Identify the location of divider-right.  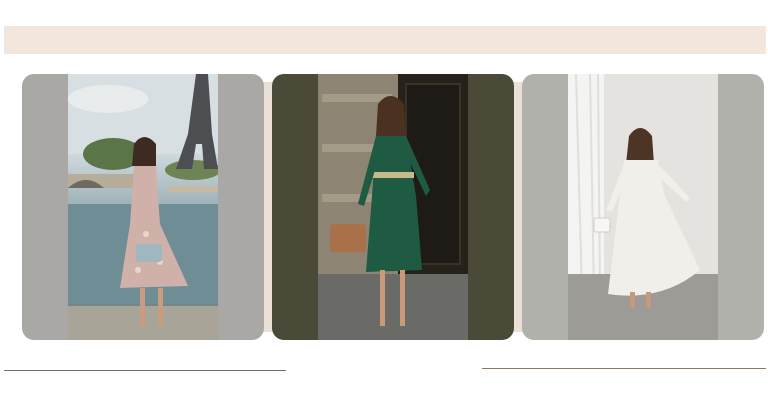
(624, 368).